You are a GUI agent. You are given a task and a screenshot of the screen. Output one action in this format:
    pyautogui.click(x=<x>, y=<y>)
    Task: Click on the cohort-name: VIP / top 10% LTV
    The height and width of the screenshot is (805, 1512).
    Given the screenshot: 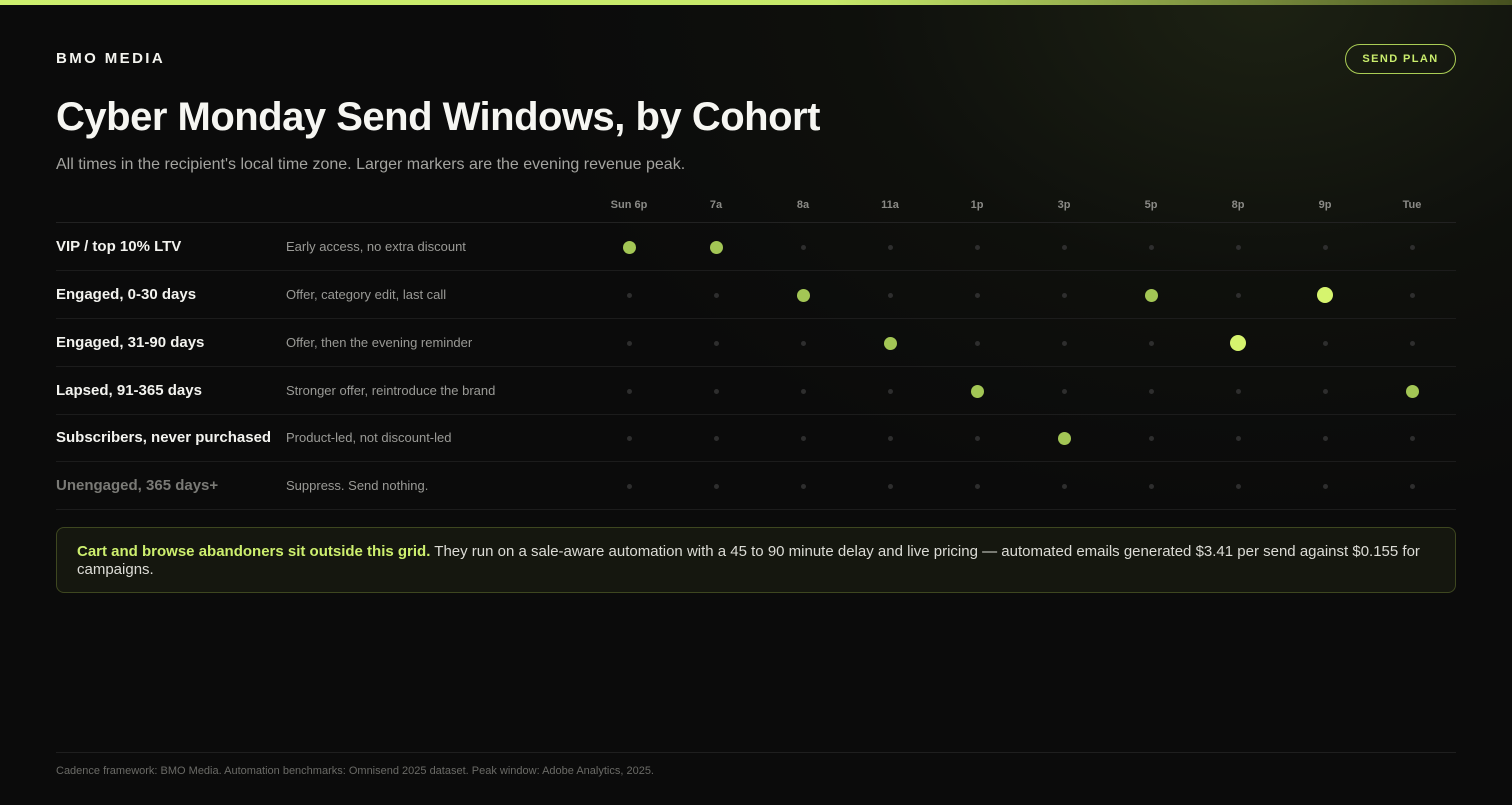 What is the action you would take?
    pyautogui.click(x=119, y=246)
    